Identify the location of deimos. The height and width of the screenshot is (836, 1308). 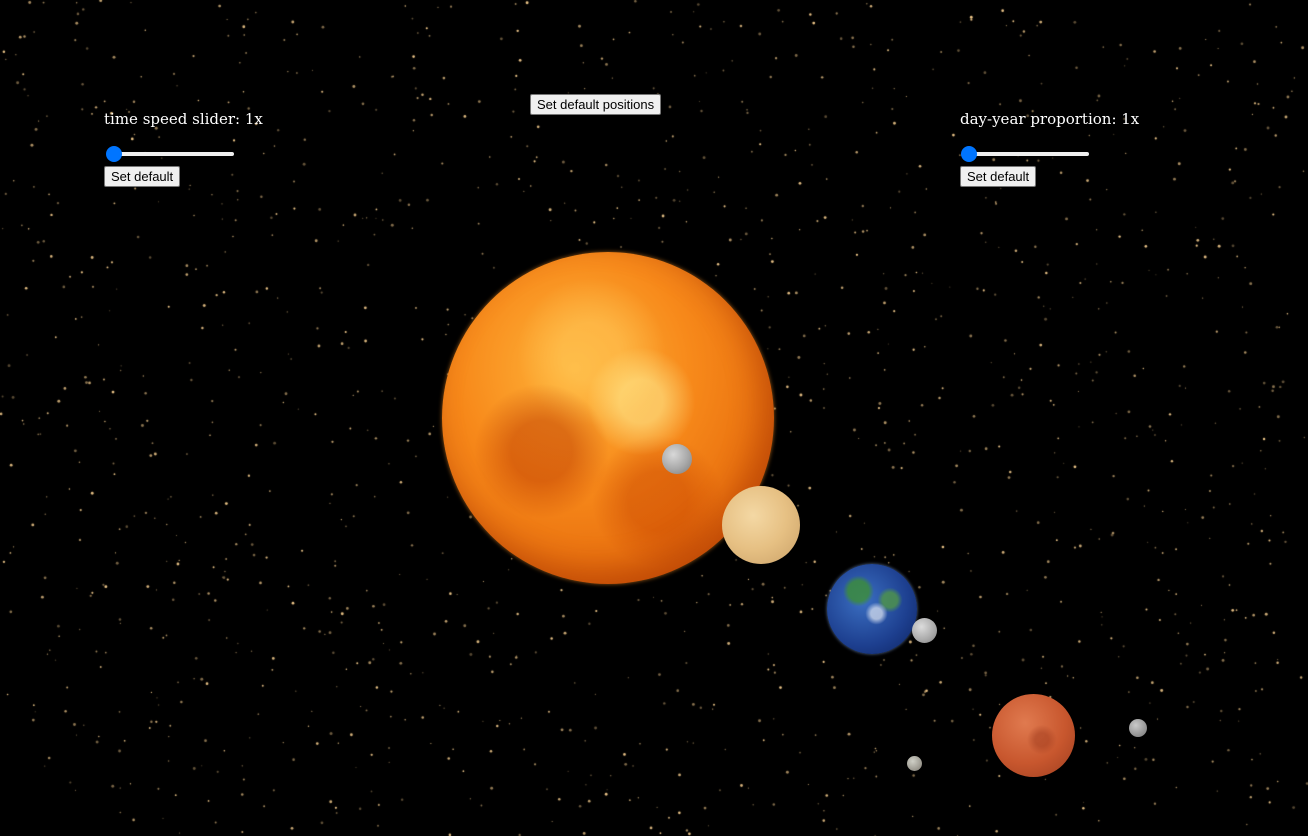
(1138, 728).